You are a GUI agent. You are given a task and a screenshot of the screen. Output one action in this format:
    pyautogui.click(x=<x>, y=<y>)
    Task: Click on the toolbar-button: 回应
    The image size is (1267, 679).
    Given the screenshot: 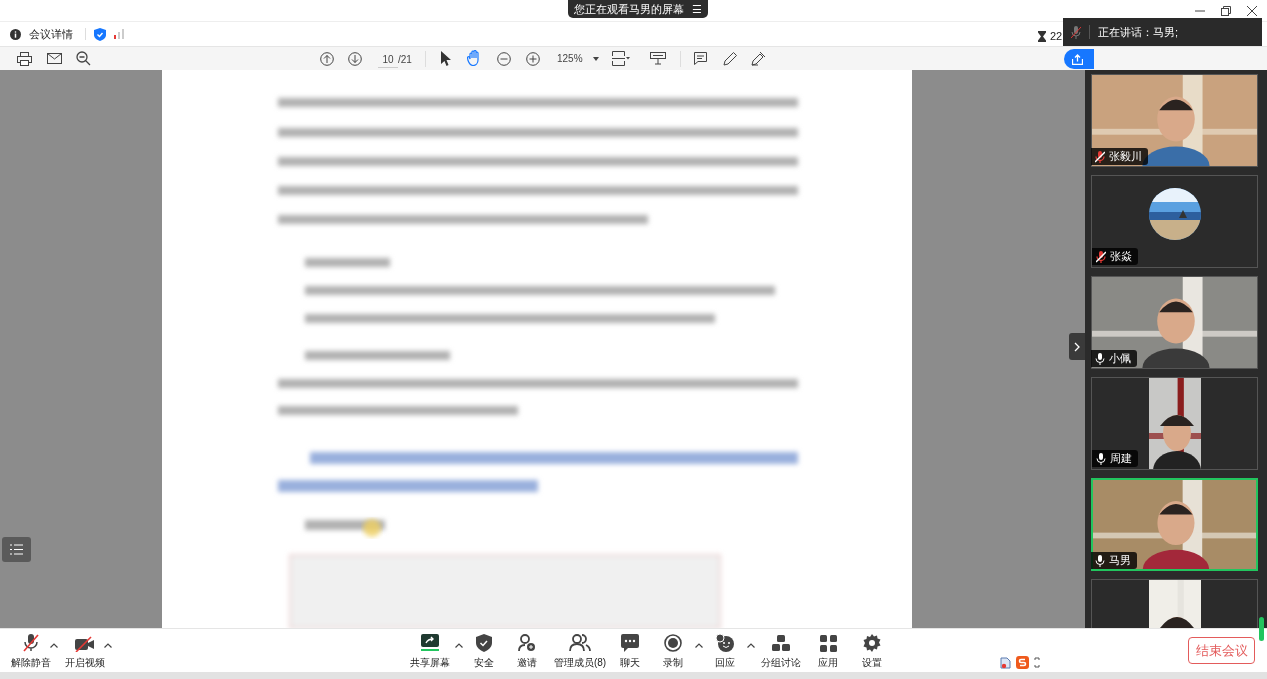 What is the action you would take?
    pyautogui.click(x=725, y=651)
    